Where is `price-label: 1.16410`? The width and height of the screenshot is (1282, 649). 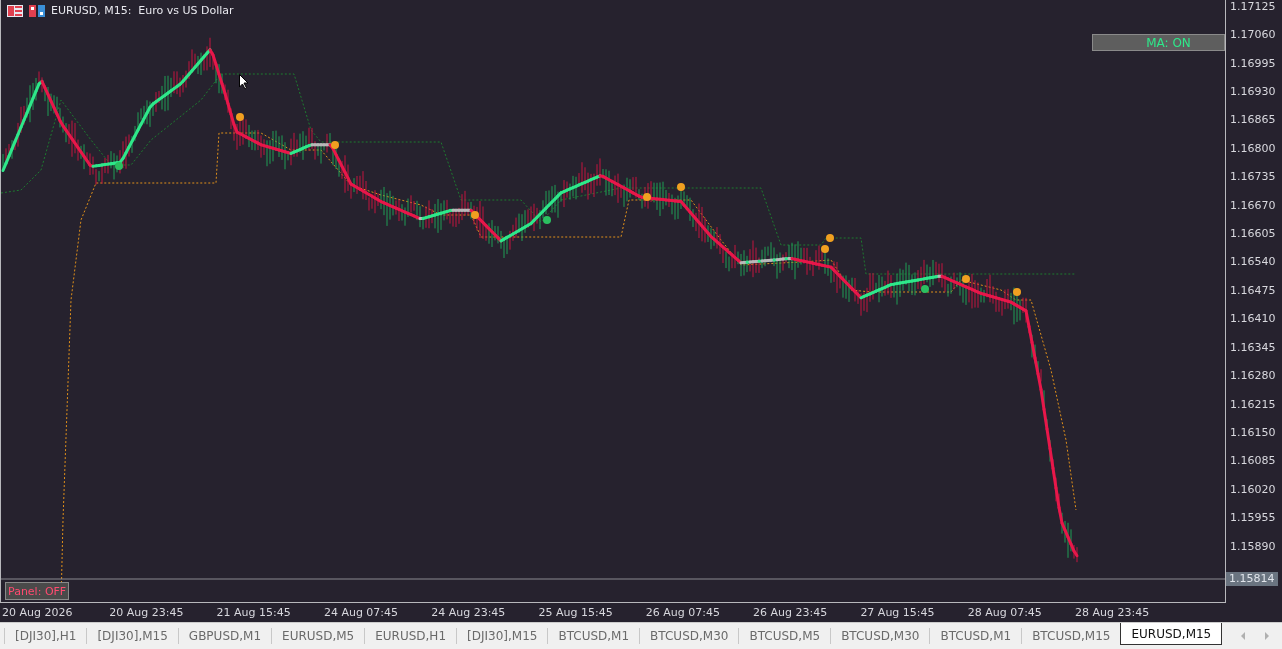
price-label: 1.16410 is located at coordinates (1253, 319).